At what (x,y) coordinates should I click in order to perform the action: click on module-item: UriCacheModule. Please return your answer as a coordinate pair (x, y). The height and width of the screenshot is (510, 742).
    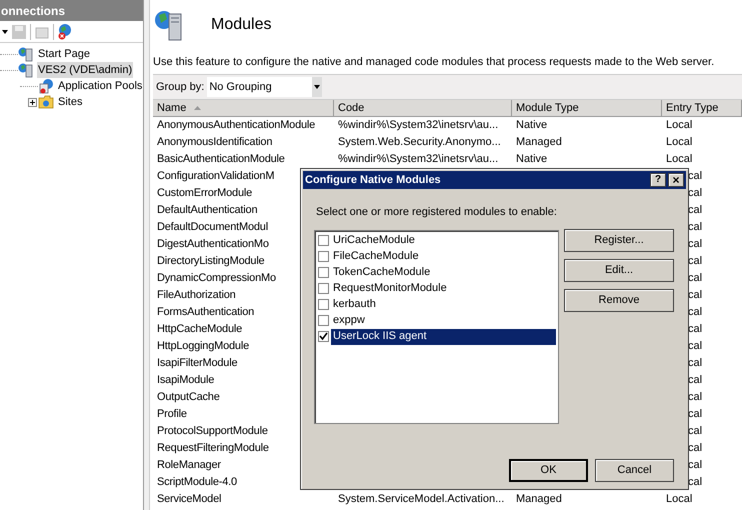
    Looking at the image, I should click on (443, 240).